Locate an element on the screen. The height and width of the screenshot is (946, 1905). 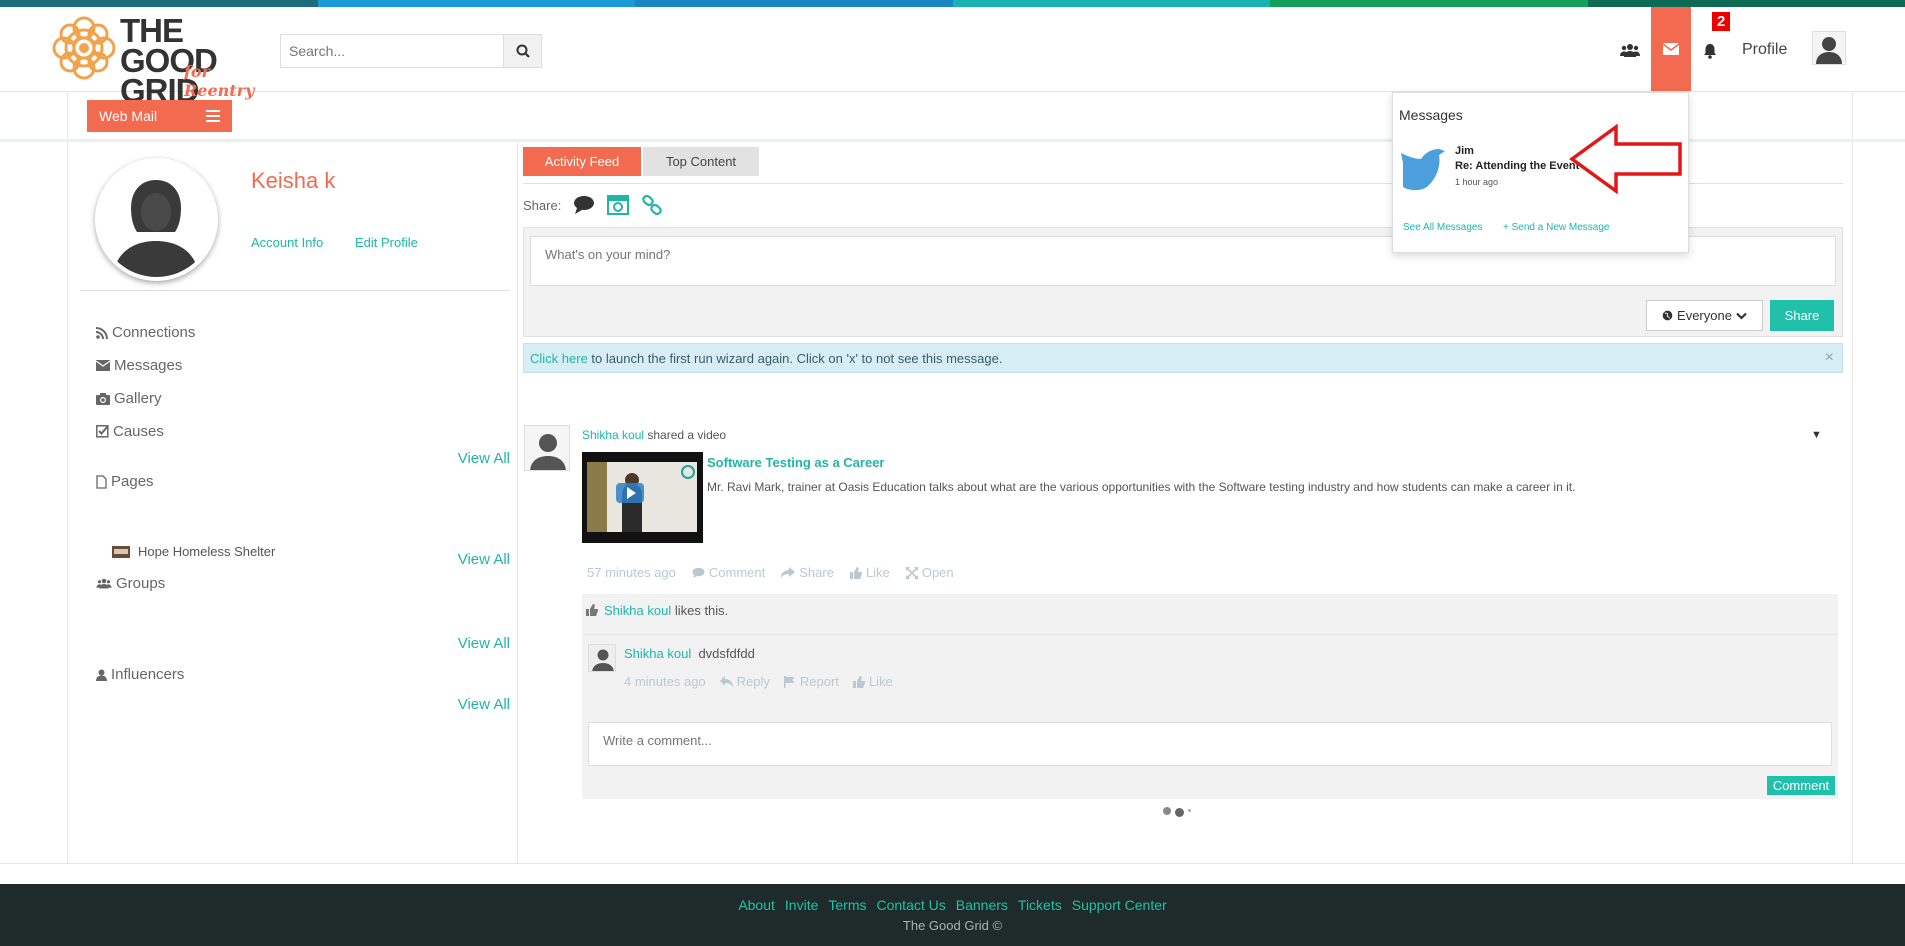
likes-summary: Shikha koul likes this. is located at coordinates (657, 610).